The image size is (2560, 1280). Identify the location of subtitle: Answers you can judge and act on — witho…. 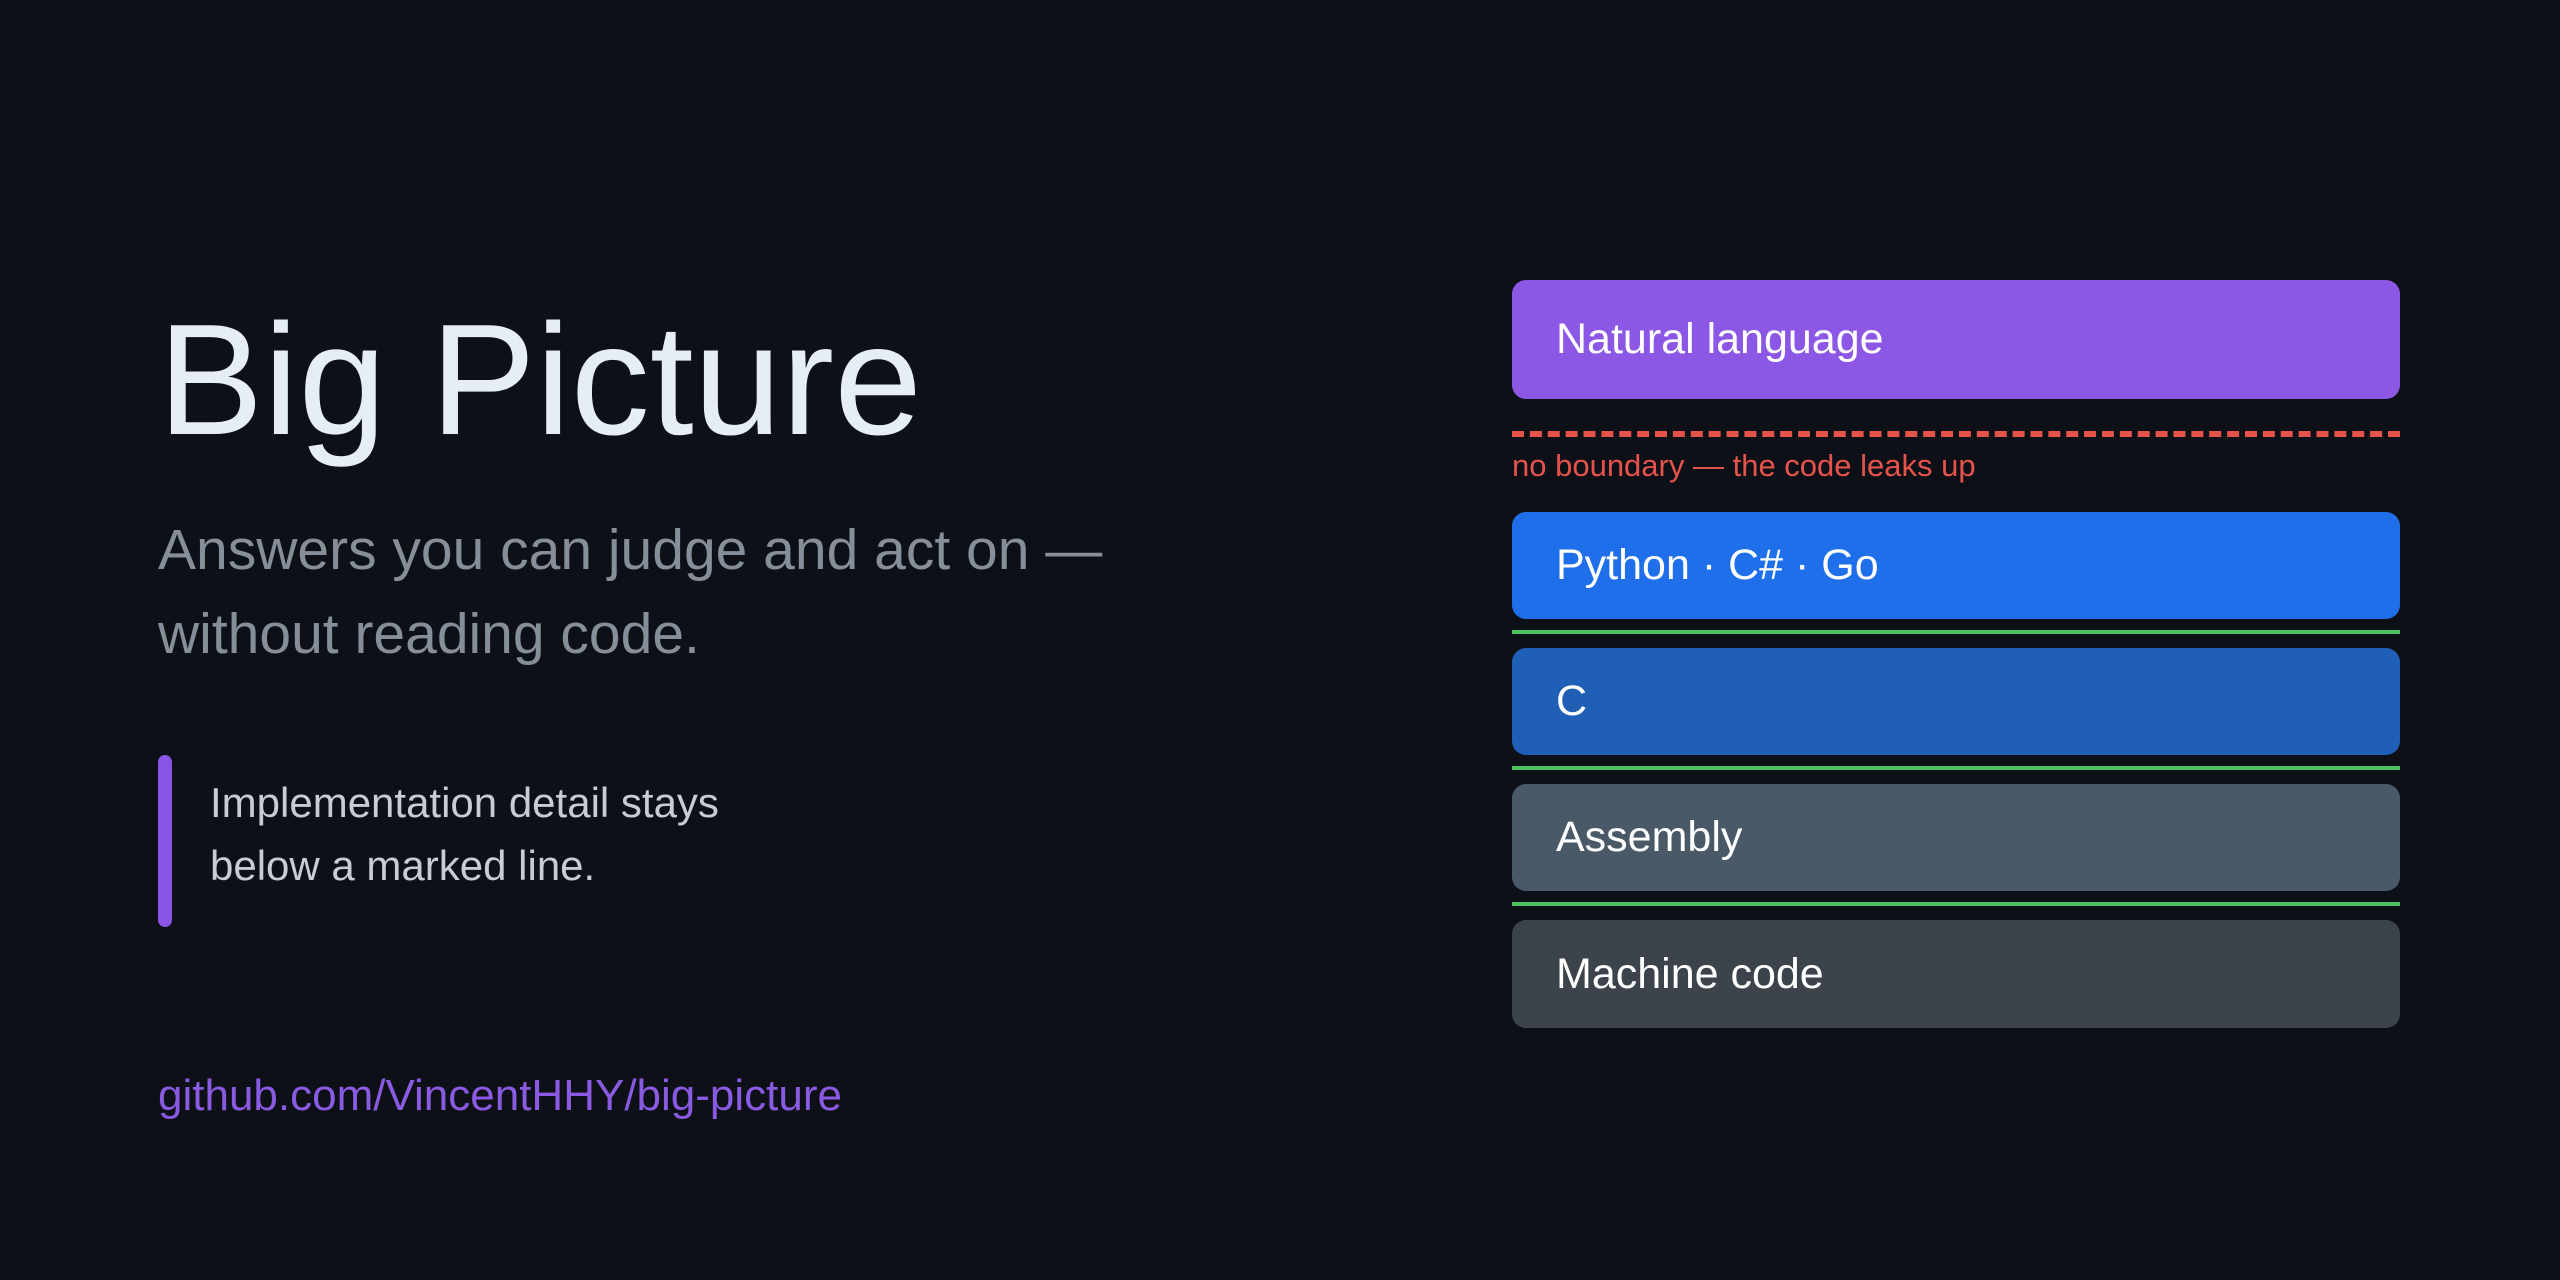
(630, 592).